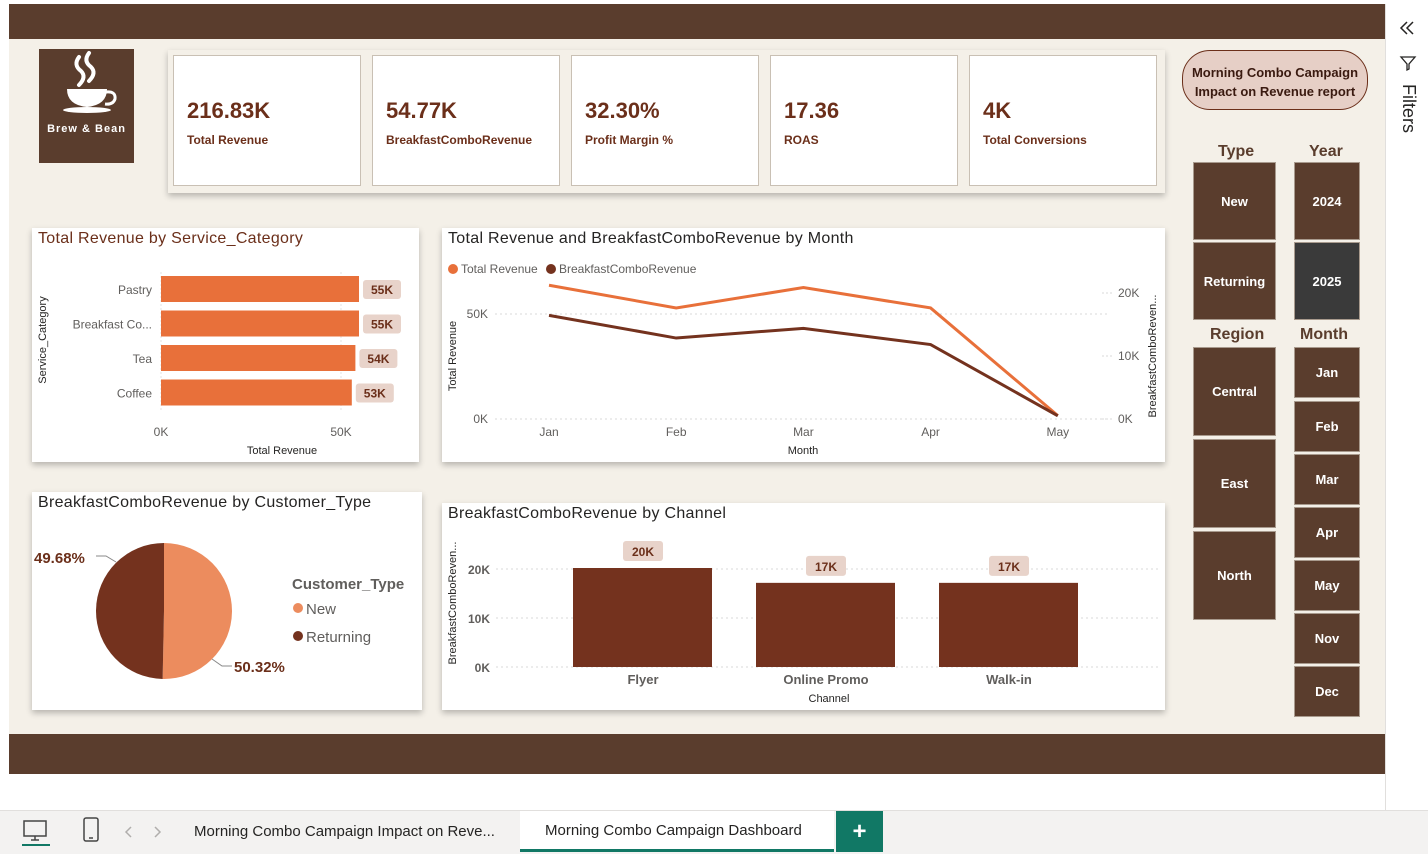 The height and width of the screenshot is (854, 1428). Describe the element at coordinates (466, 120) in the screenshot. I see `kpi-card-breakfast-combo: 54.77K BreakfastComboRevenue` at that location.